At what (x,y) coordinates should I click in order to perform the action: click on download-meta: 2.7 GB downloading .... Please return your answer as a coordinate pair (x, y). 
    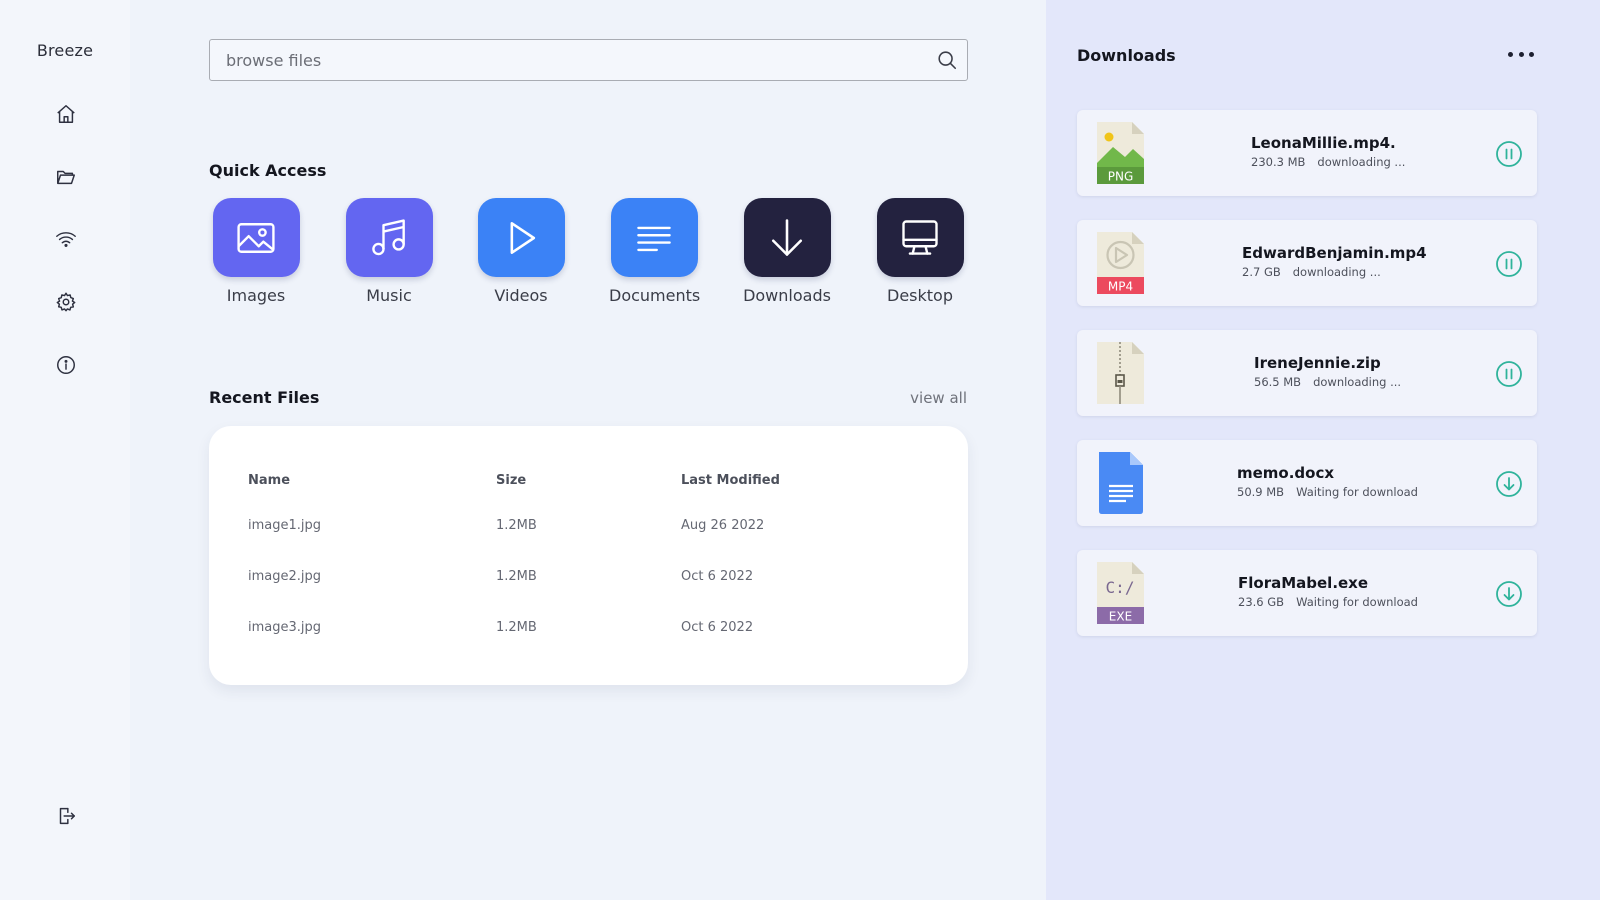
    Looking at the image, I should click on (1334, 272).